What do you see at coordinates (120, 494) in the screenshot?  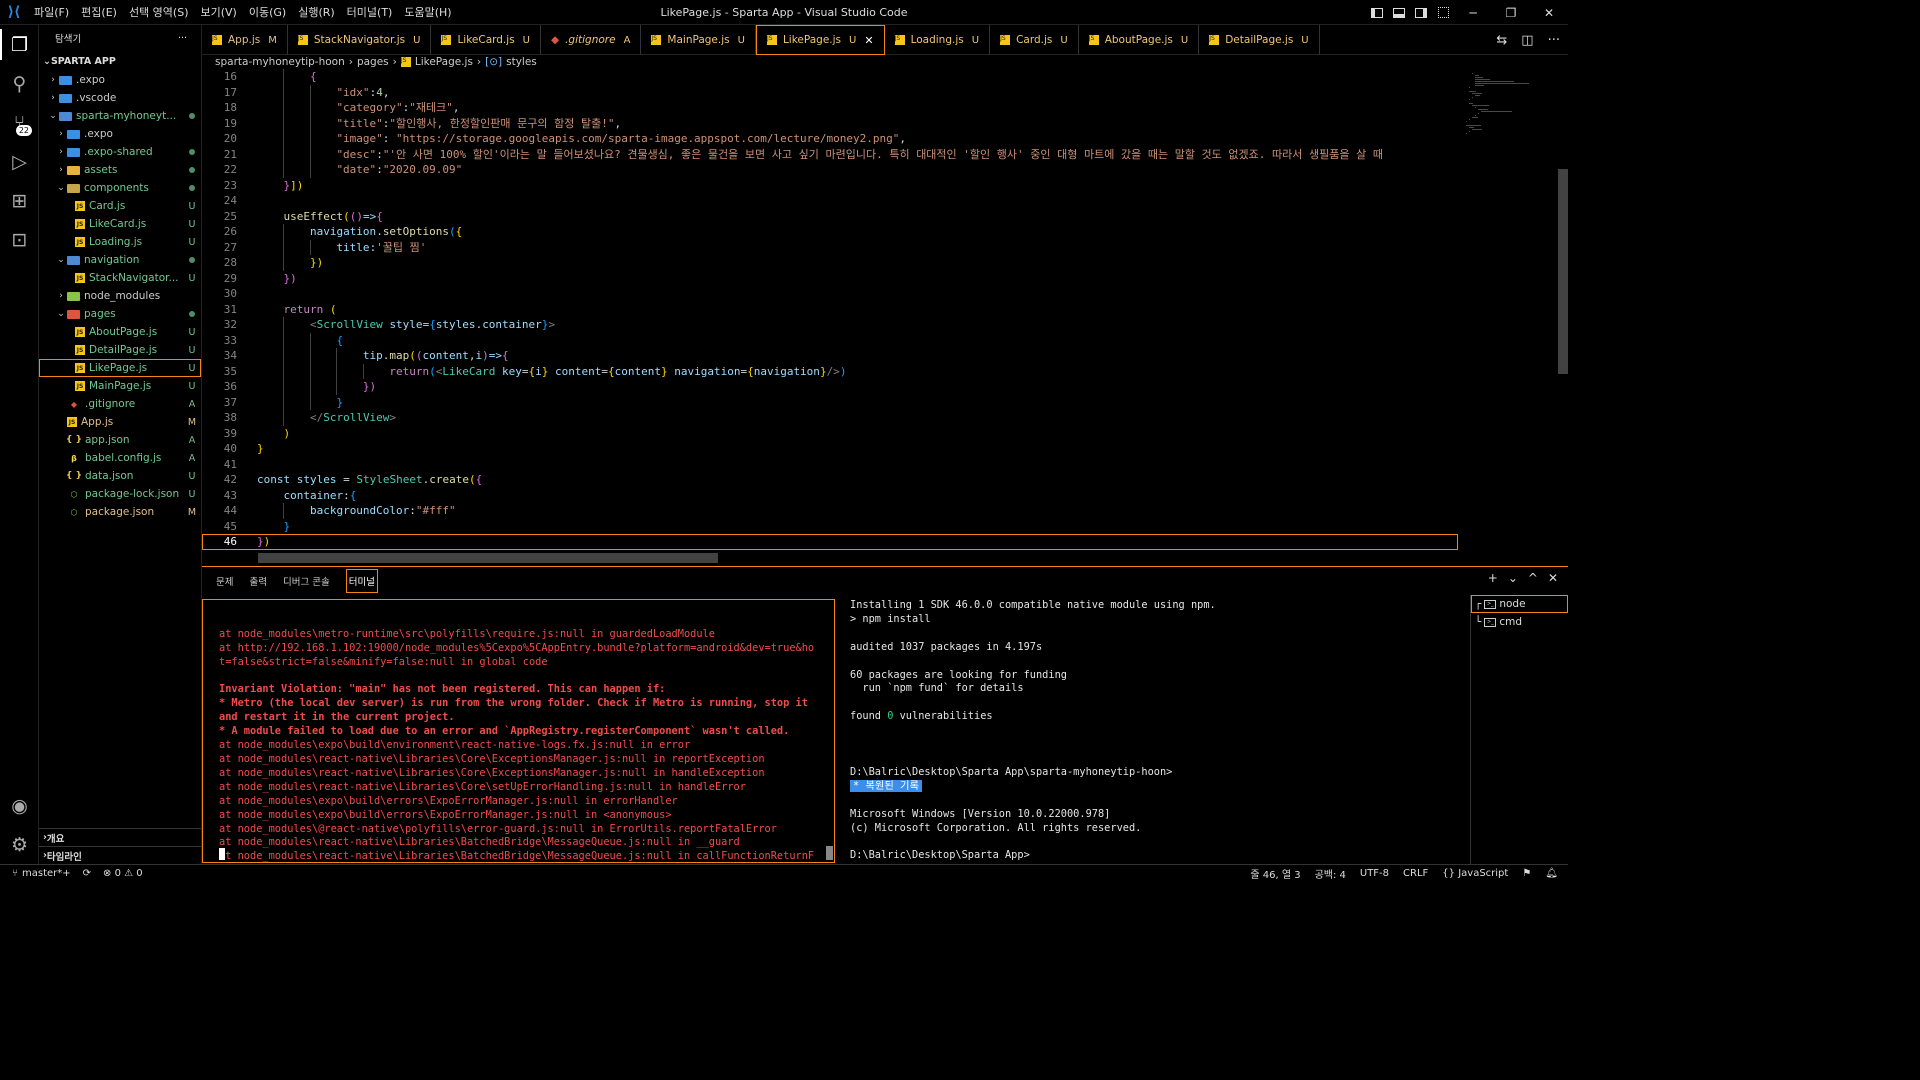 I see `tree-item: ⬡ package-lock.json U` at bounding box center [120, 494].